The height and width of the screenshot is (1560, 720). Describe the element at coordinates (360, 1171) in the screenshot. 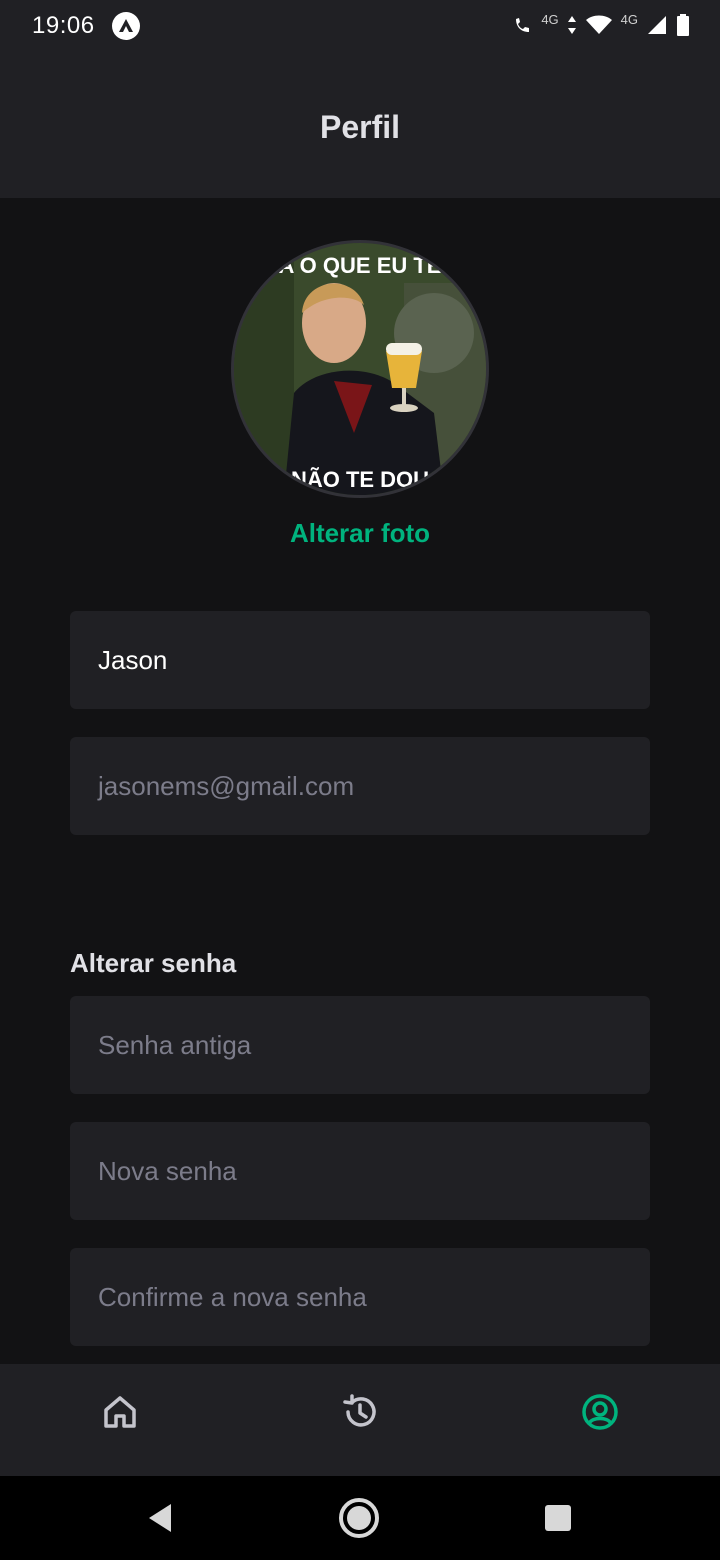

I see `new-password-field: Nova senha` at that location.